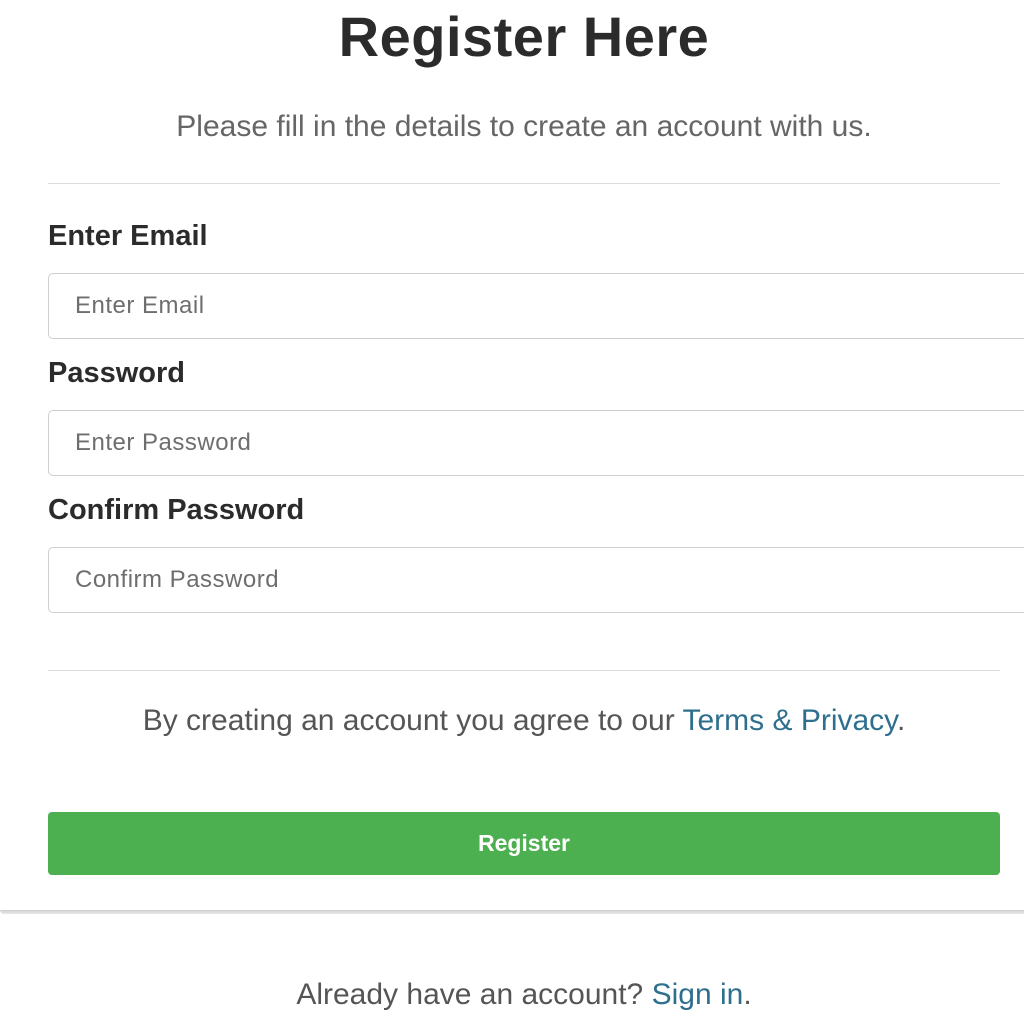  Describe the element at coordinates (524, 183) in the screenshot. I see `top-divider` at that location.